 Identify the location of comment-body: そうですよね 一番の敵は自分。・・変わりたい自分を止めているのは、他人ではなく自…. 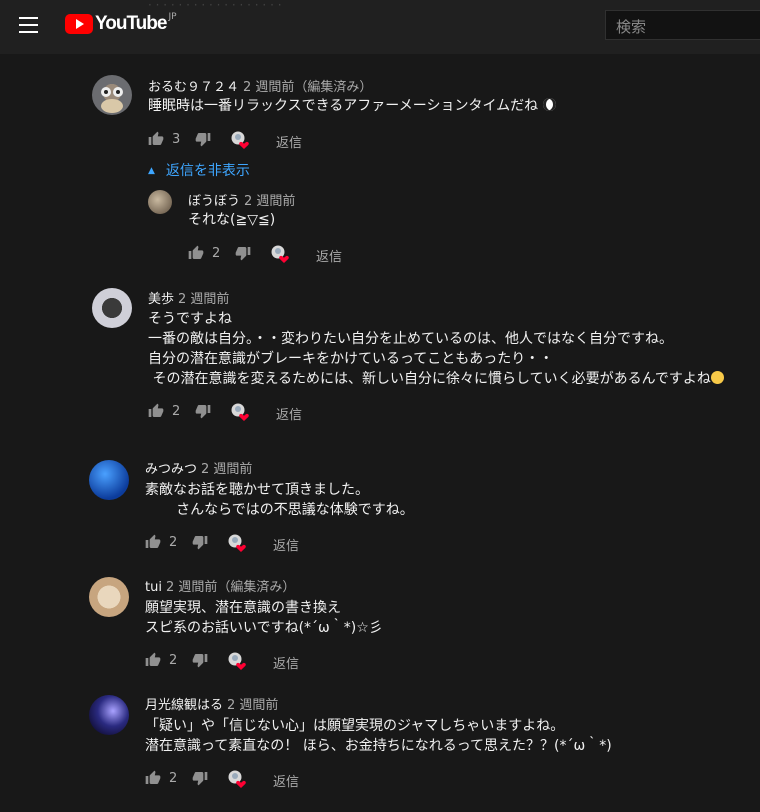
(429, 349).